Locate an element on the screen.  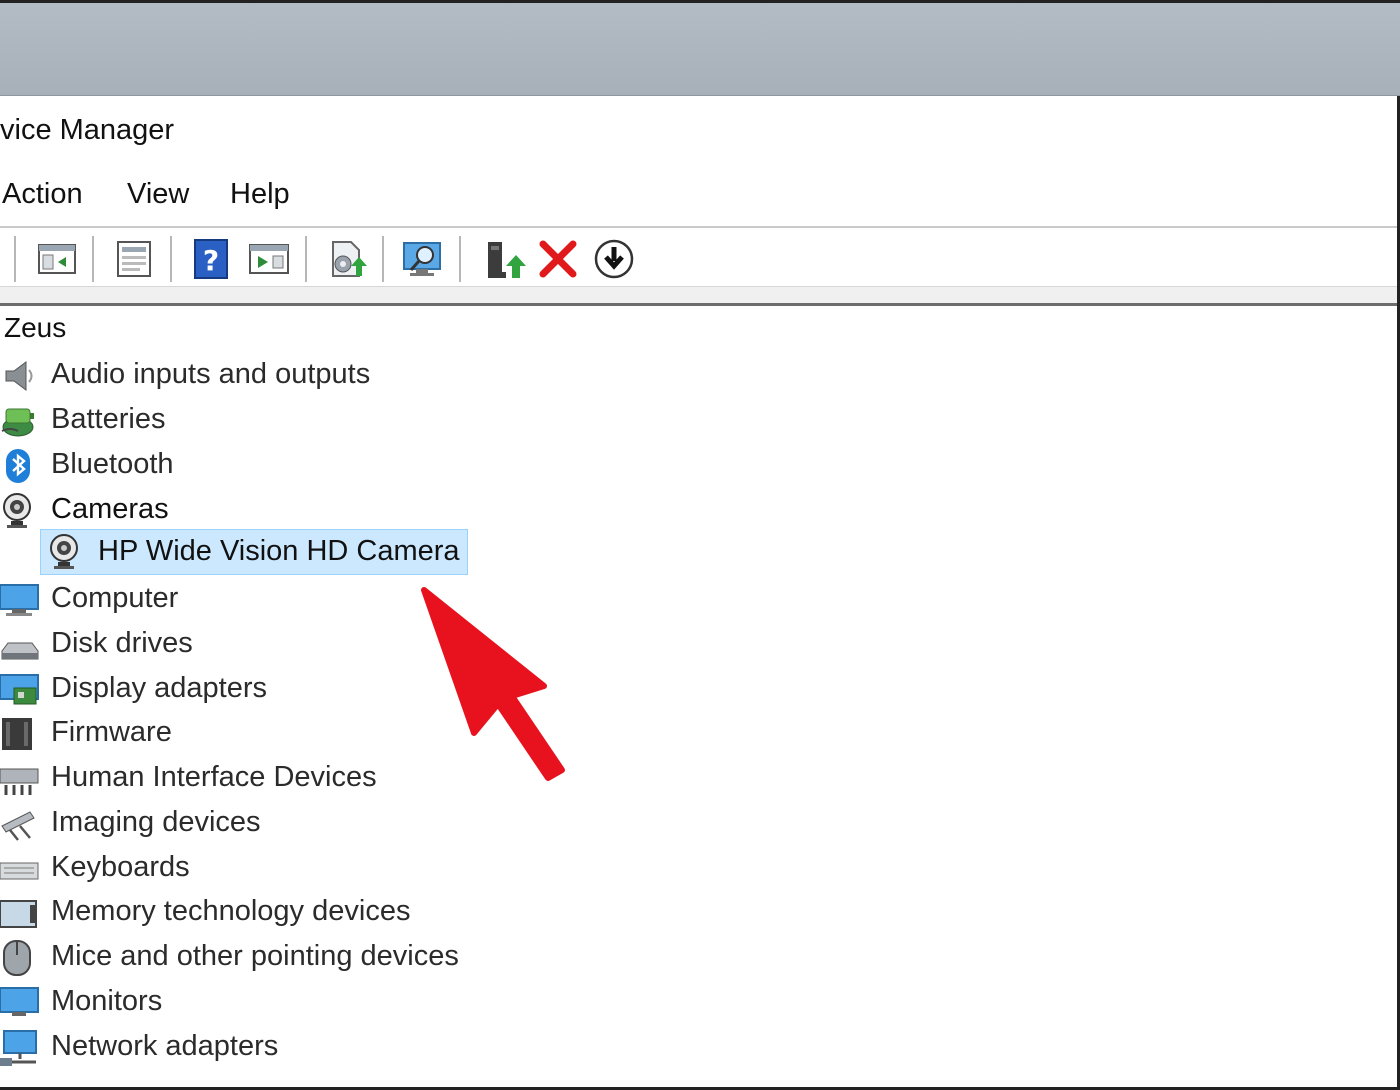
properties-icon is located at coordinates (57, 259).